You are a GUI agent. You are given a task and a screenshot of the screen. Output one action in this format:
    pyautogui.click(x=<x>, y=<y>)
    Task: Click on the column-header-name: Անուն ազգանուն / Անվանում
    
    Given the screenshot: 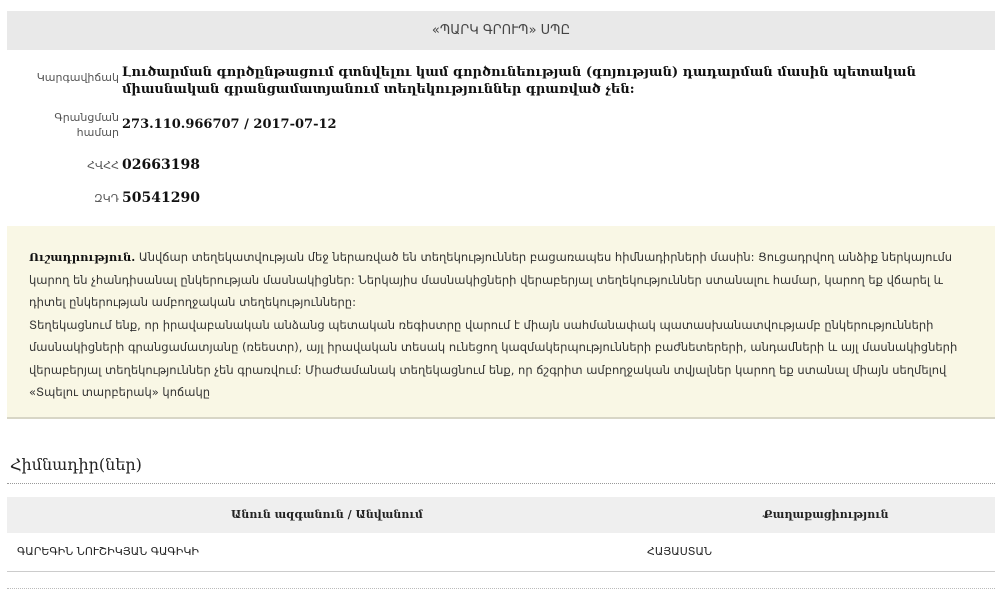 What is the action you would take?
    pyautogui.click(x=327, y=514)
    